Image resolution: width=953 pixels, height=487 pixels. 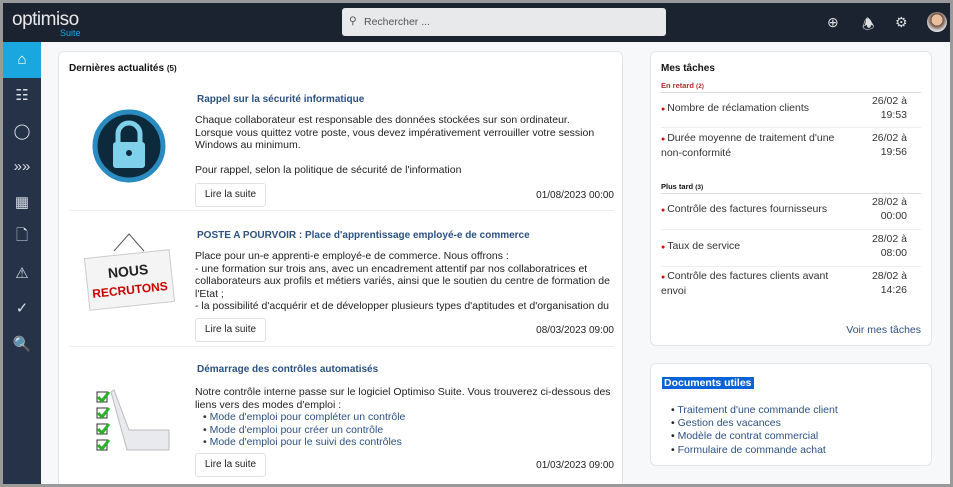 What do you see at coordinates (280, 99) in the screenshot?
I see `article-title: Rappel sur la sécurité informatique` at bounding box center [280, 99].